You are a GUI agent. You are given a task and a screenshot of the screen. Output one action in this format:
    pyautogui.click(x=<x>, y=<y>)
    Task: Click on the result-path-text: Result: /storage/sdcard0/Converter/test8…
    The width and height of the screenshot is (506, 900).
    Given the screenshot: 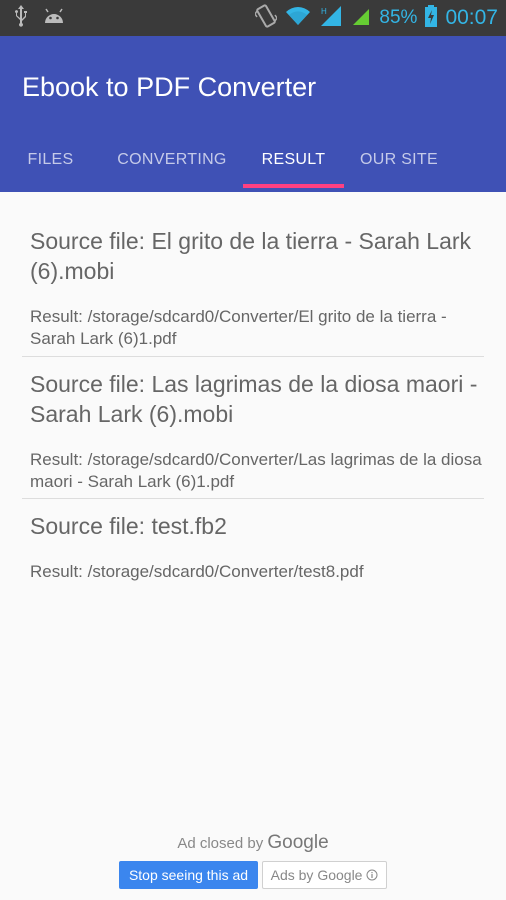 What is the action you would take?
    pyautogui.click(x=197, y=571)
    